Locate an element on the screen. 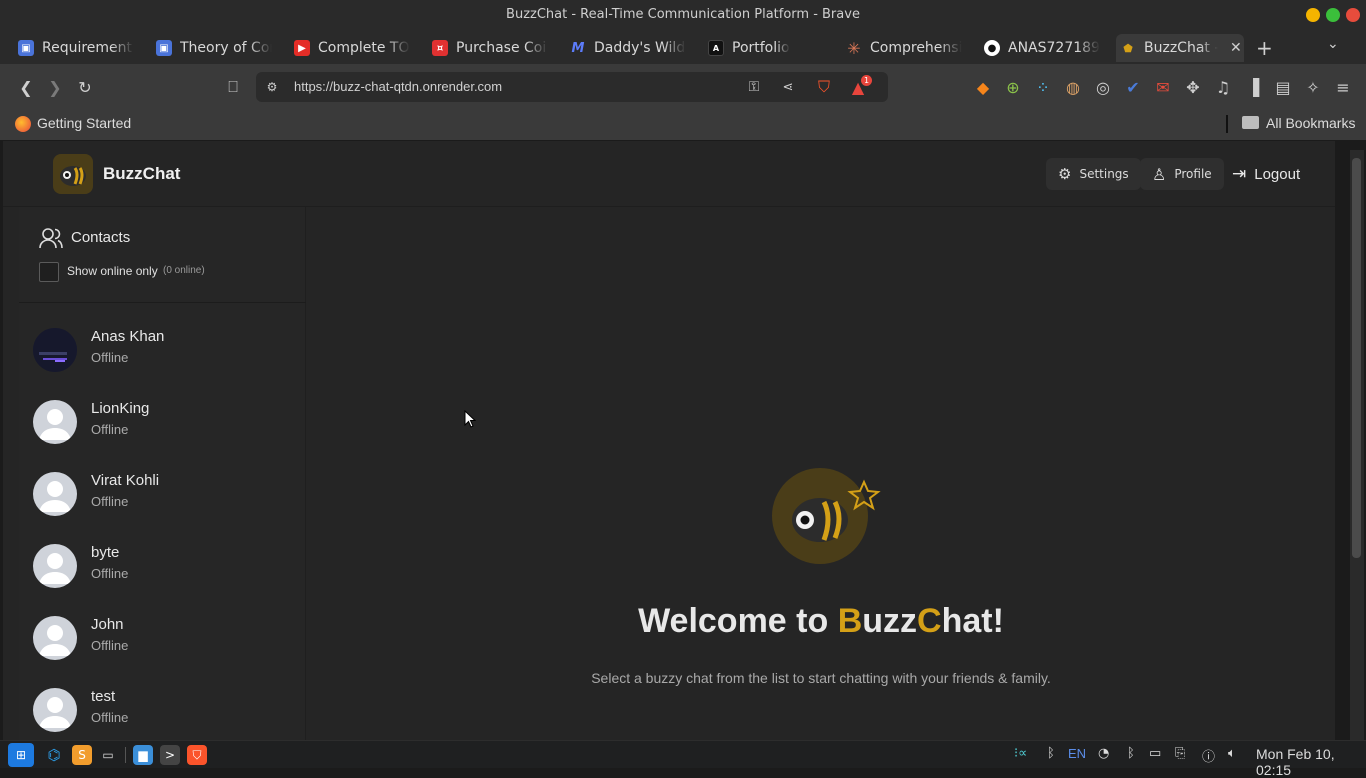 This screenshot has width=1366, height=778. logout-button: ⇥ Logout is located at coordinates (1266, 174).